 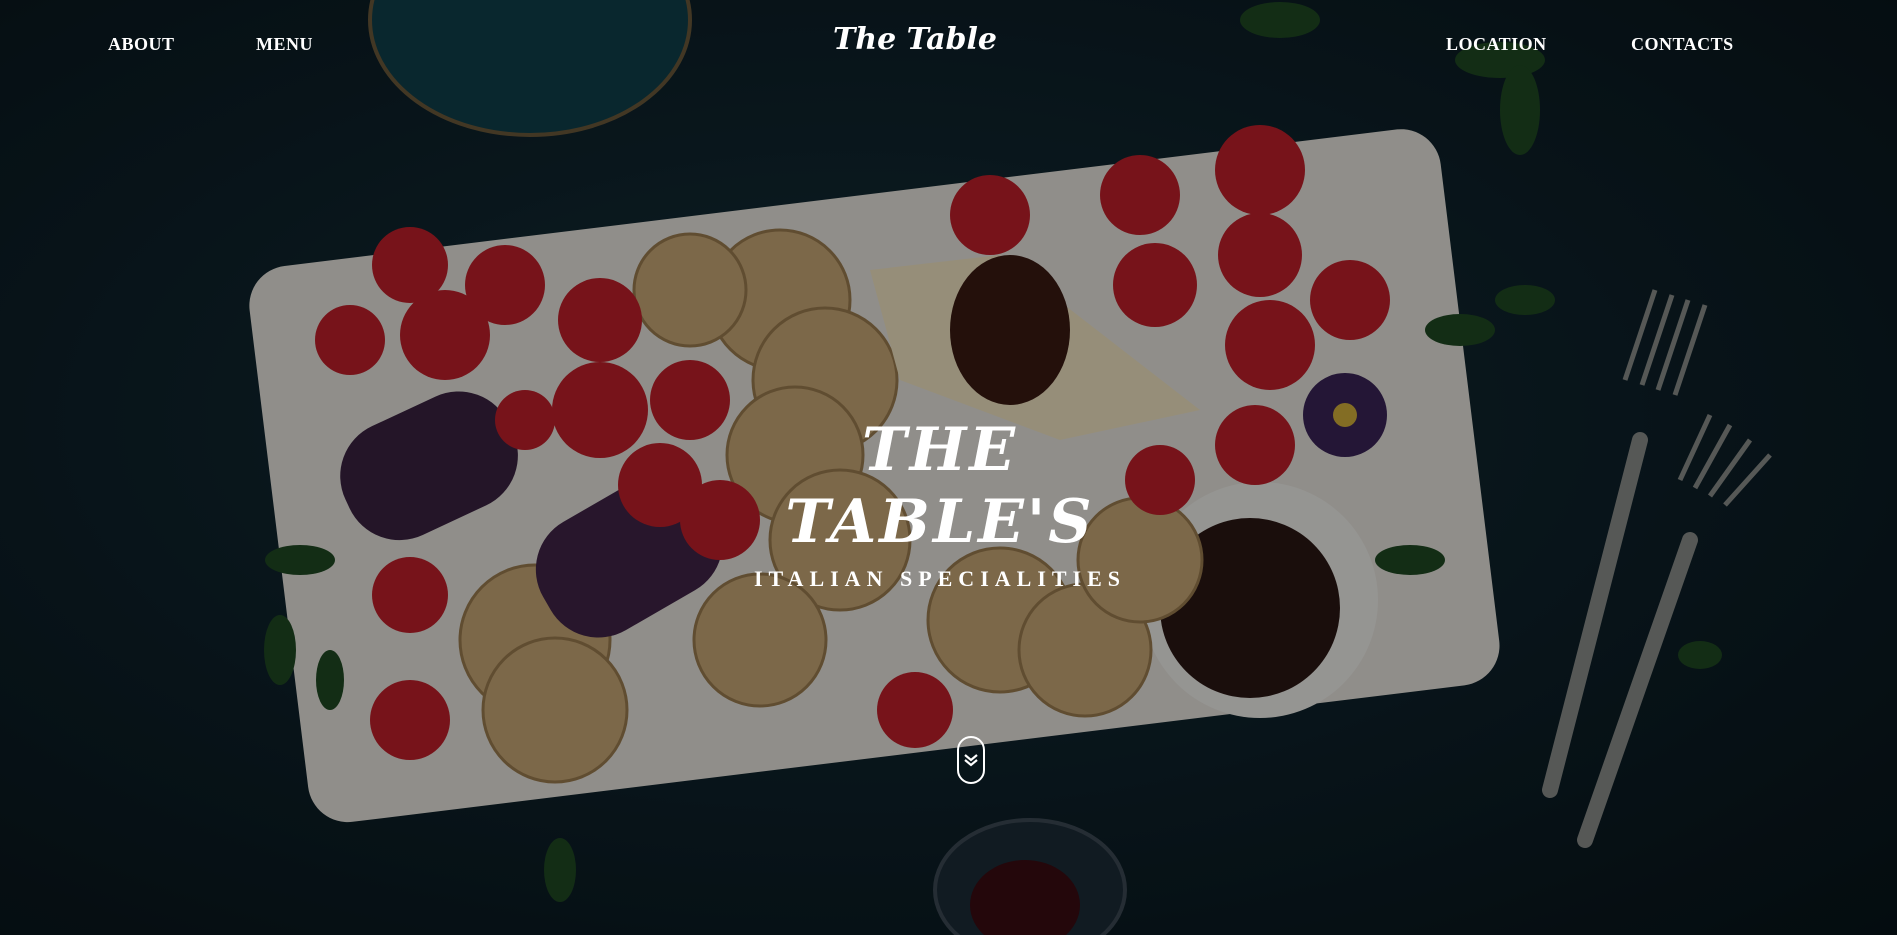 What do you see at coordinates (940, 486) in the screenshot?
I see `hero-title: THE TABLE'S` at bounding box center [940, 486].